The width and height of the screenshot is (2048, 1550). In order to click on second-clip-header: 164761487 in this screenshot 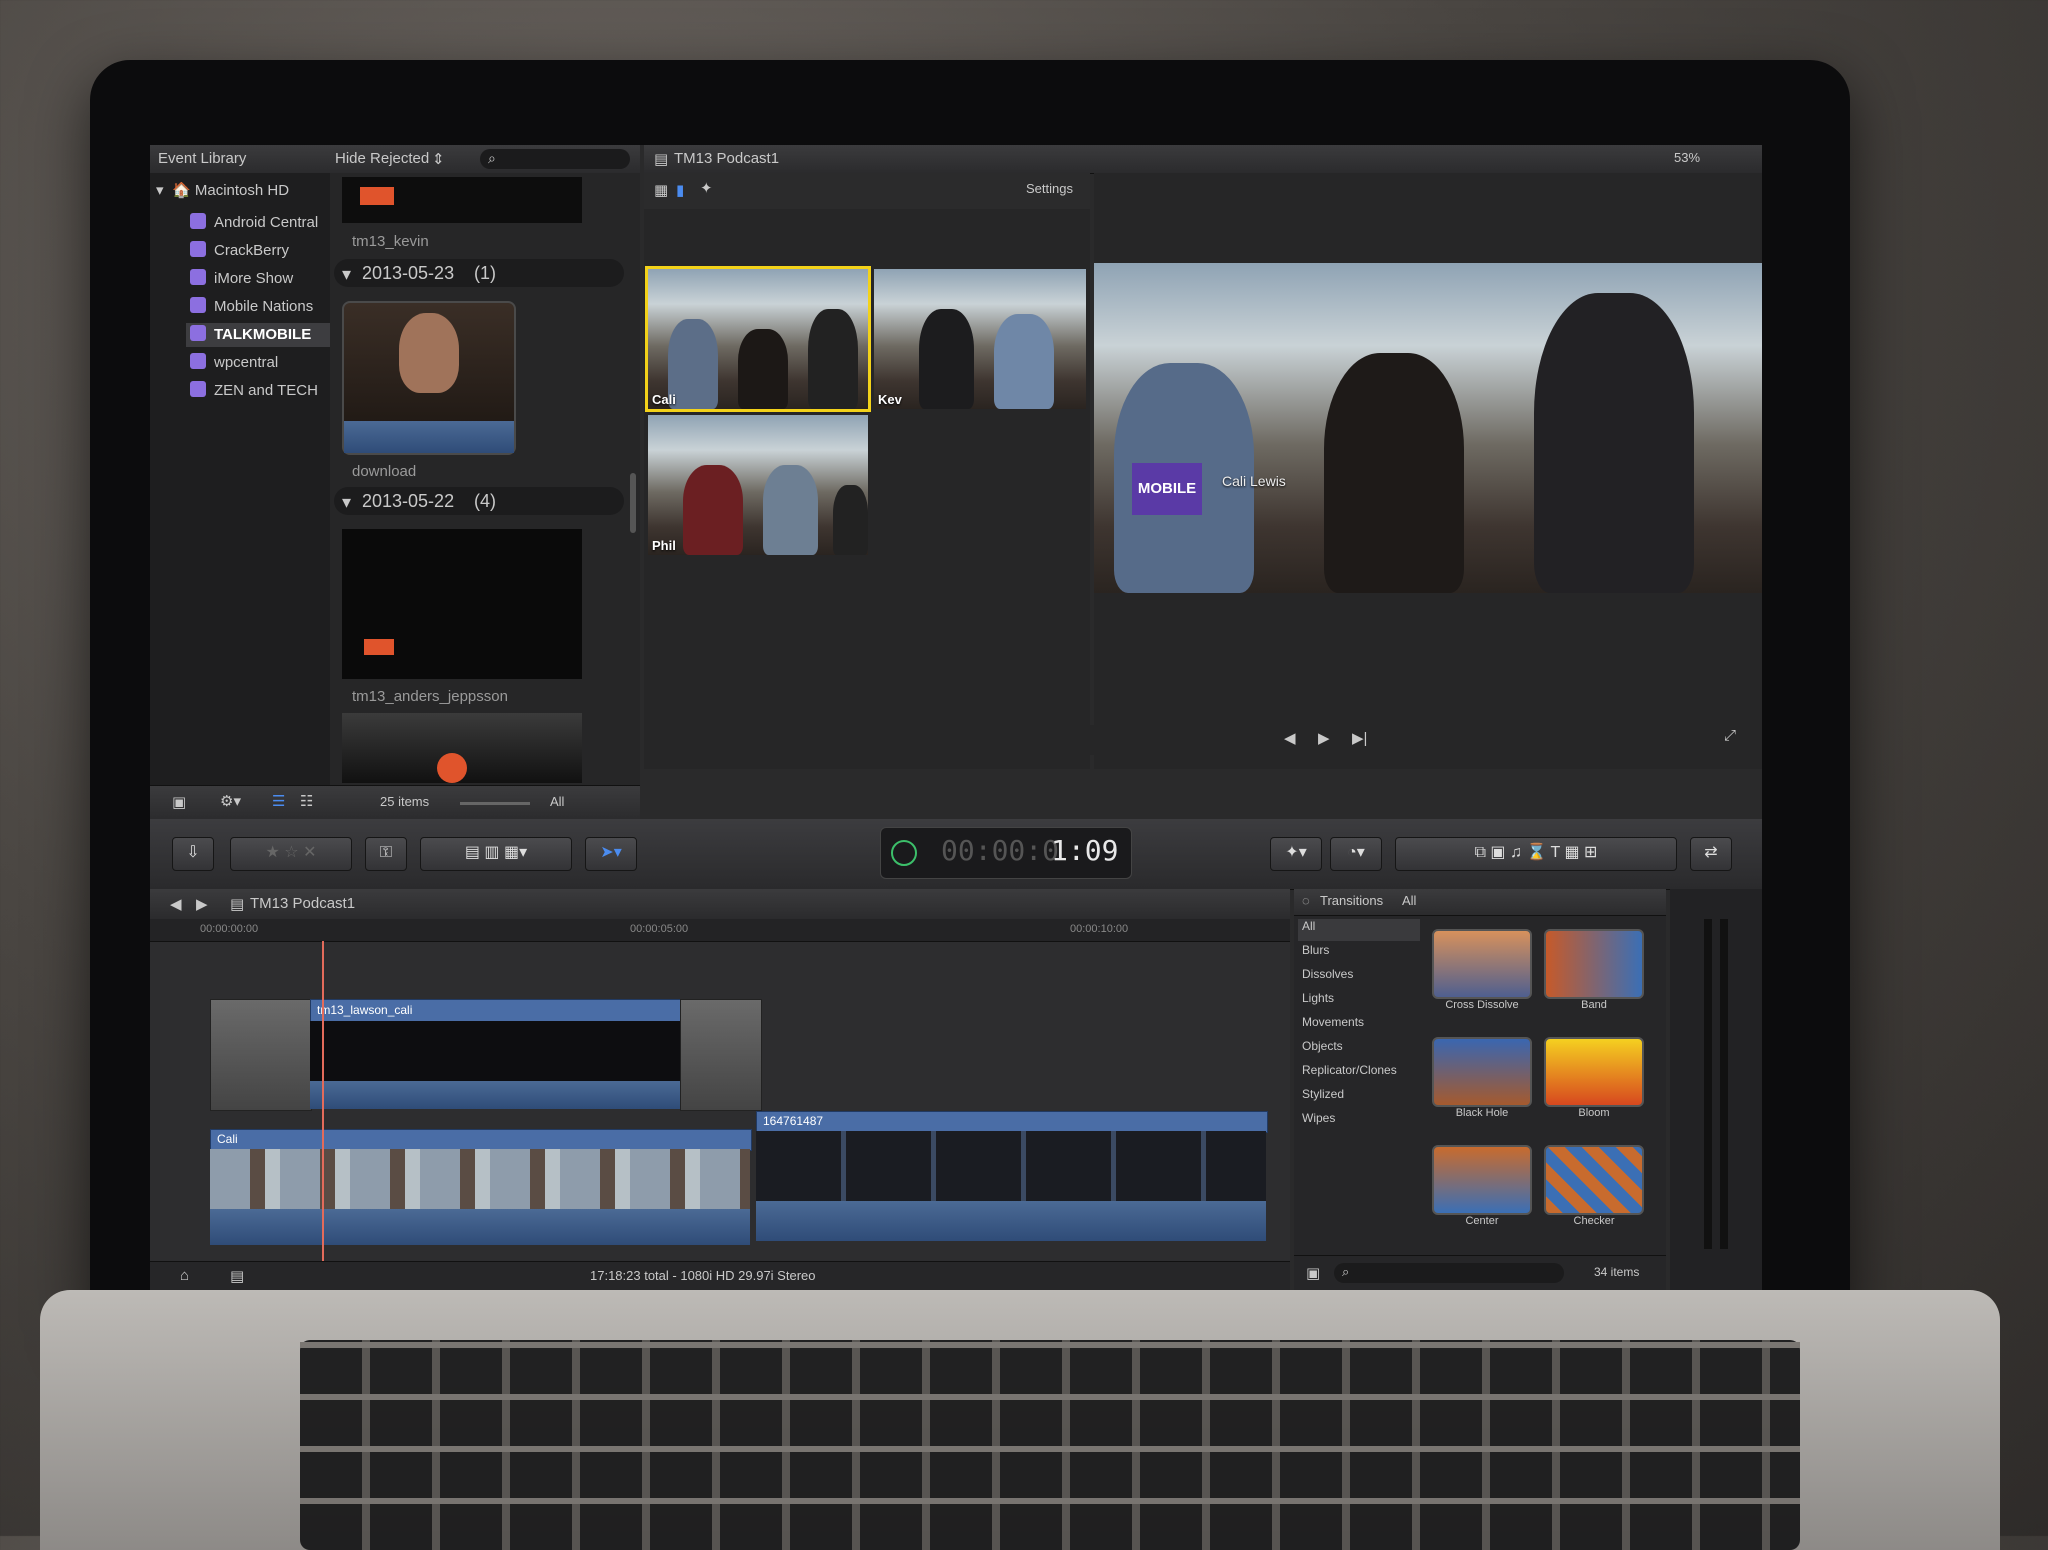, I will do `click(1012, 1122)`.